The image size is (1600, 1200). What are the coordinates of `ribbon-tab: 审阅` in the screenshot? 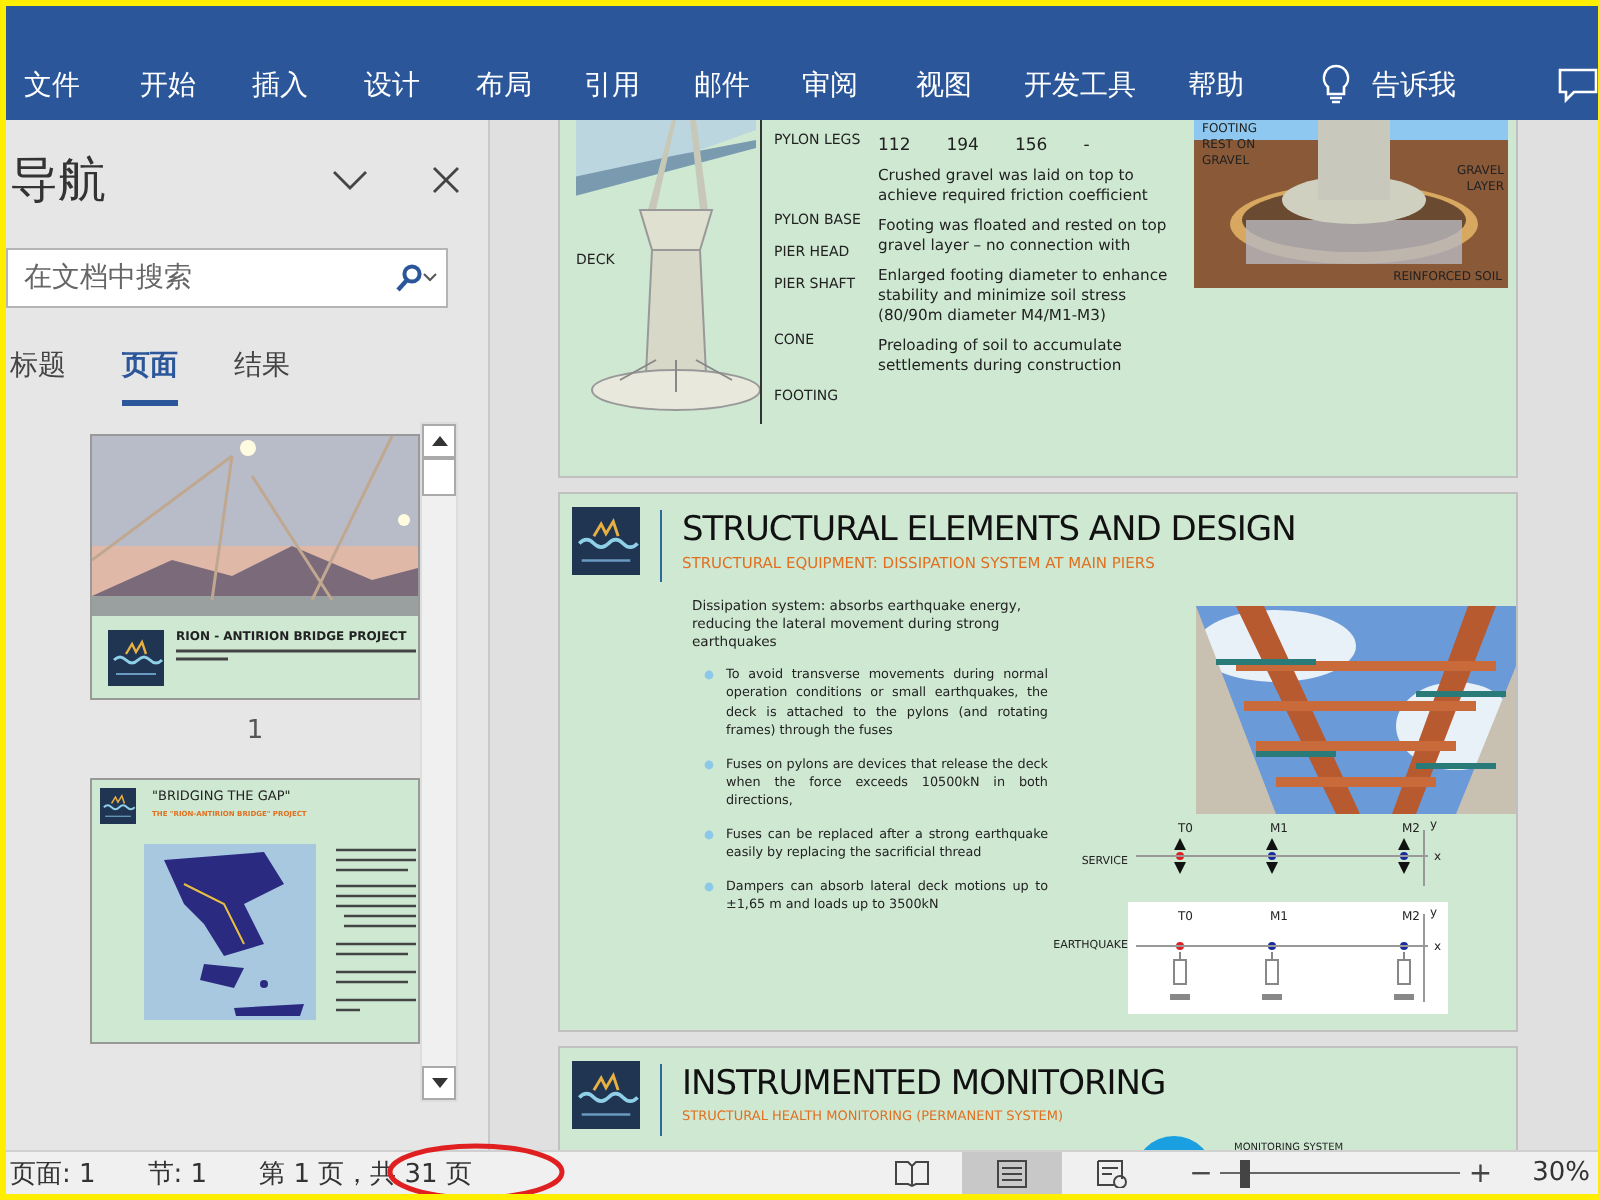 It's located at (830, 86).